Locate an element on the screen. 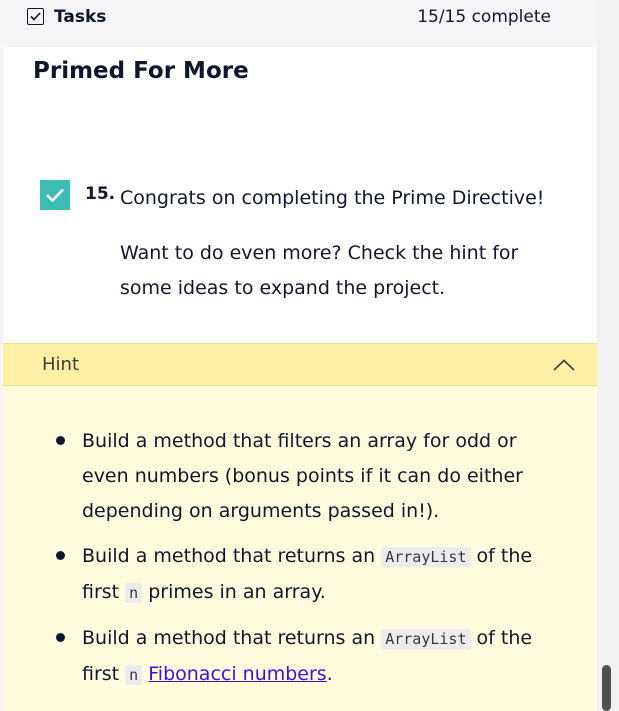  task-checkbox is located at coordinates (55, 195).